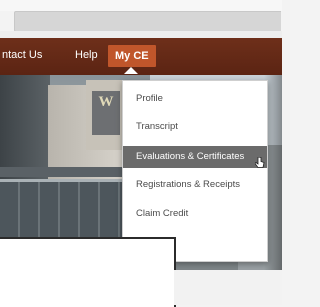 This screenshot has height=307, width=320. What do you see at coordinates (195, 99) in the screenshot?
I see `menu-item-profile: Profile` at bounding box center [195, 99].